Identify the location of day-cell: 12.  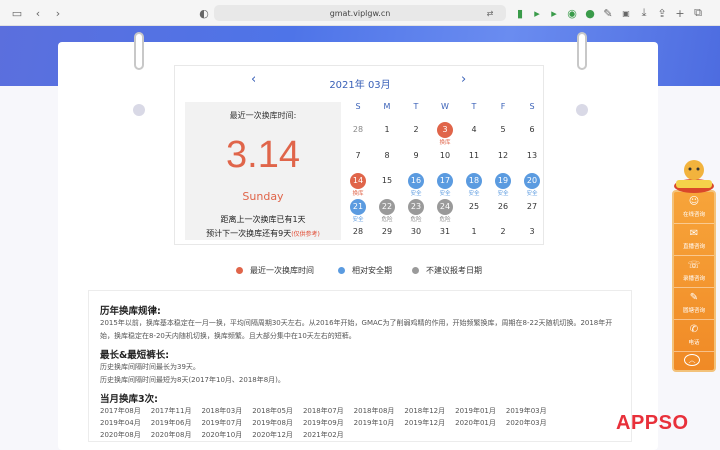
(503, 160).